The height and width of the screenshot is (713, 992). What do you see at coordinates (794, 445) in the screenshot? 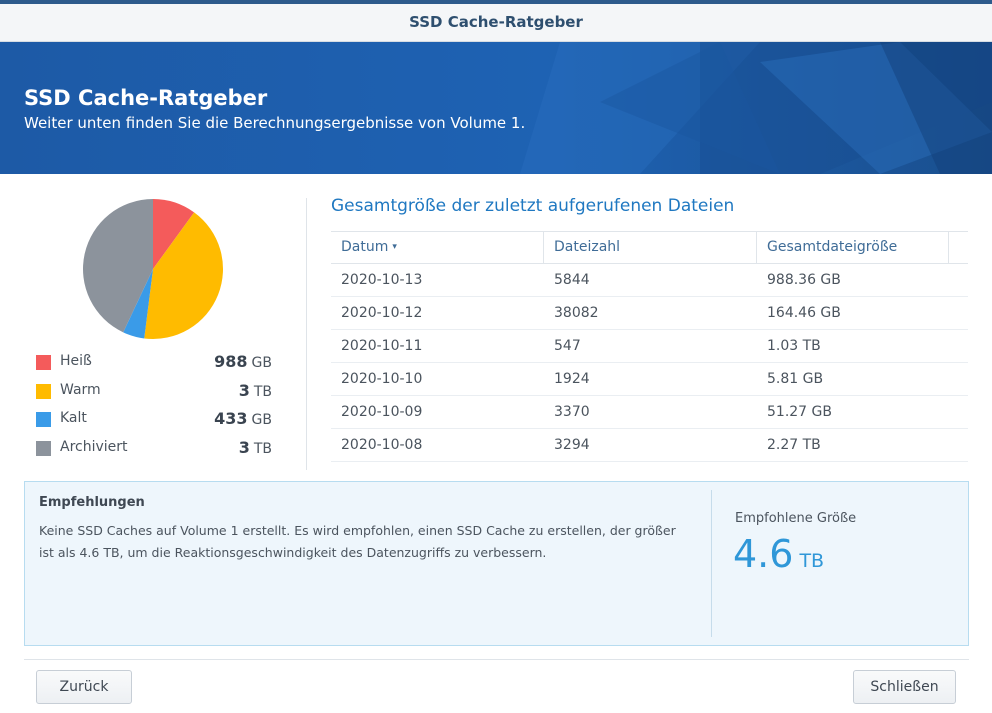
I see `cell-total-size: 2.27 TB` at bounding box center [794, 445].